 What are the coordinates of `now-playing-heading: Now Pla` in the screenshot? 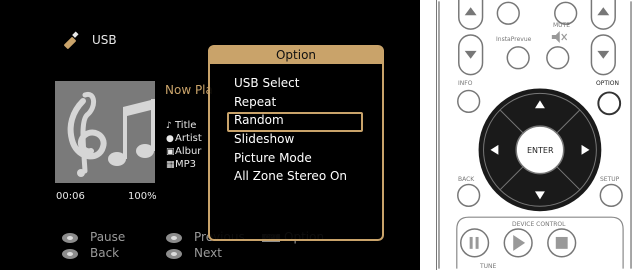 It's located at (189, 90).